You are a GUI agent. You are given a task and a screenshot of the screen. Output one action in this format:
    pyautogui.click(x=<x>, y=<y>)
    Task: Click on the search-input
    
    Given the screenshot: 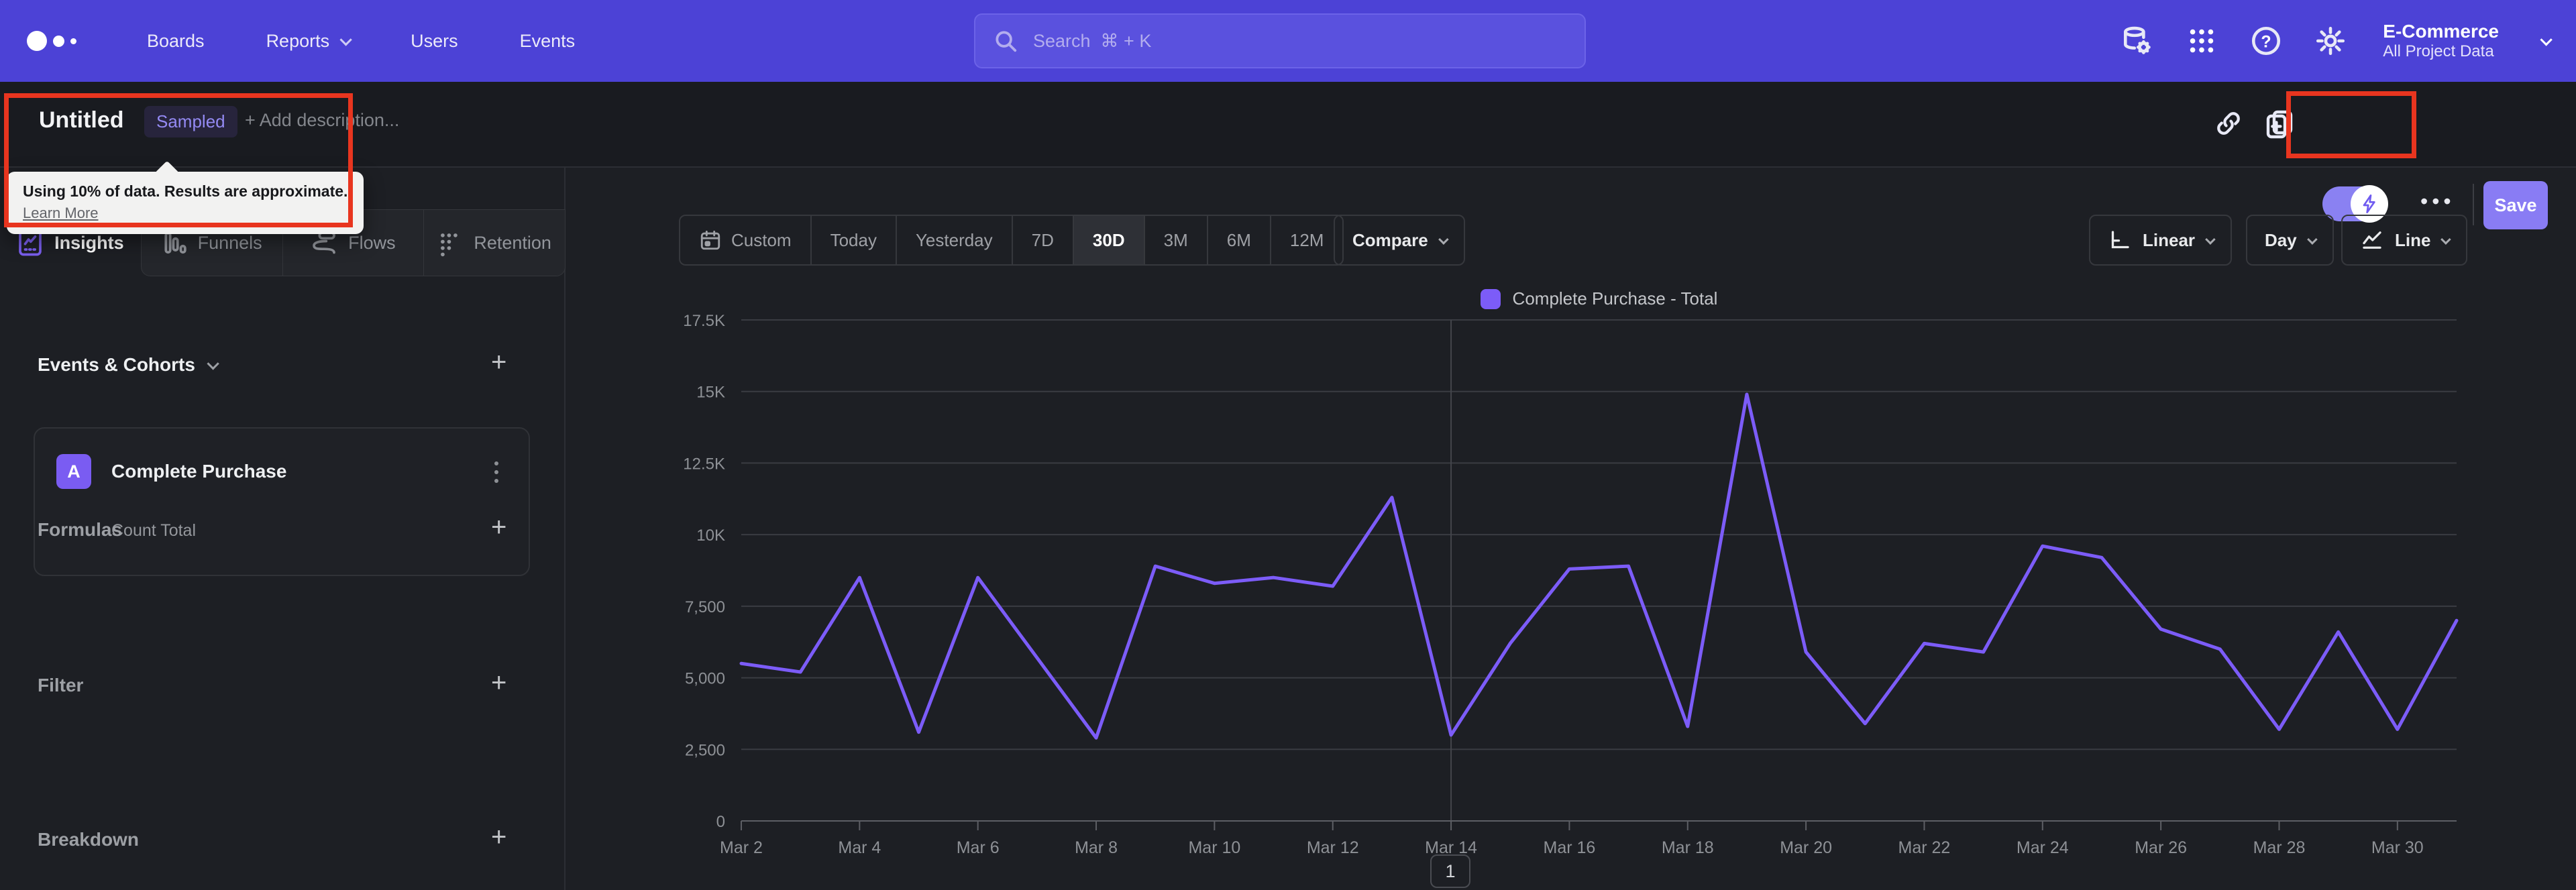 What is the action you would take?
    pyautogui.click(x=1280, y=40)
    